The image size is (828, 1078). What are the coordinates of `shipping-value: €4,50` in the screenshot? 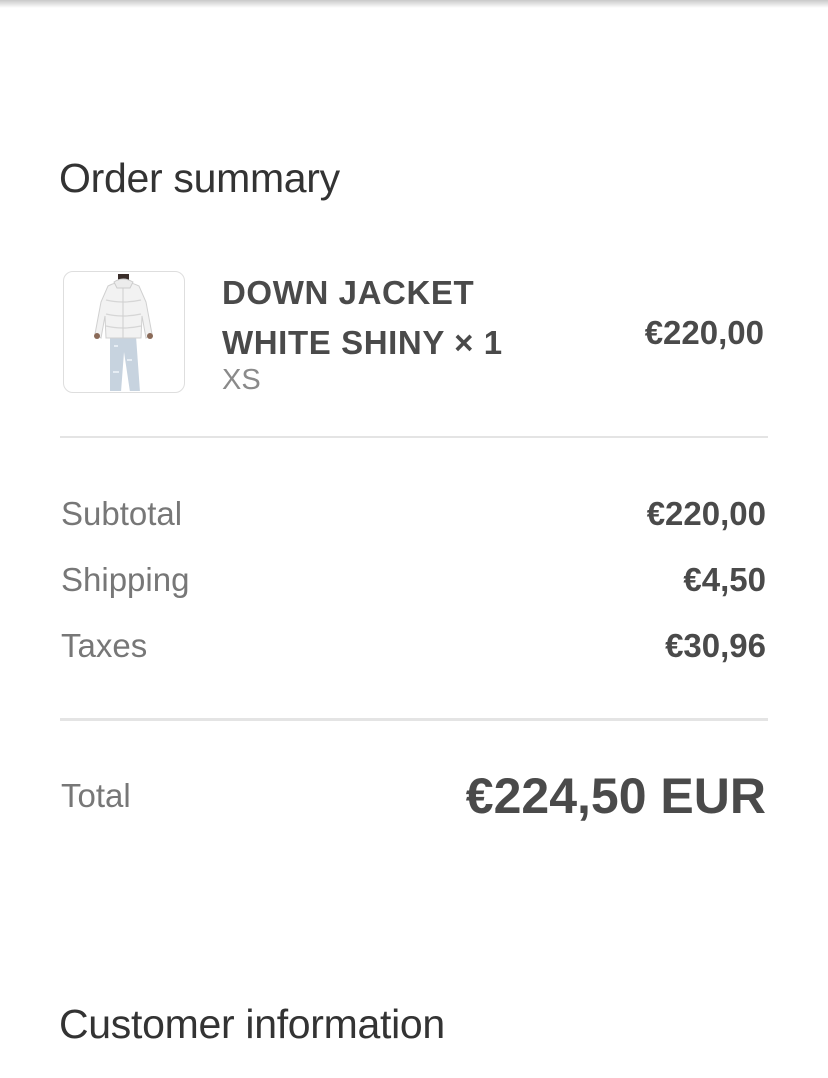 It's located at (724, 579).